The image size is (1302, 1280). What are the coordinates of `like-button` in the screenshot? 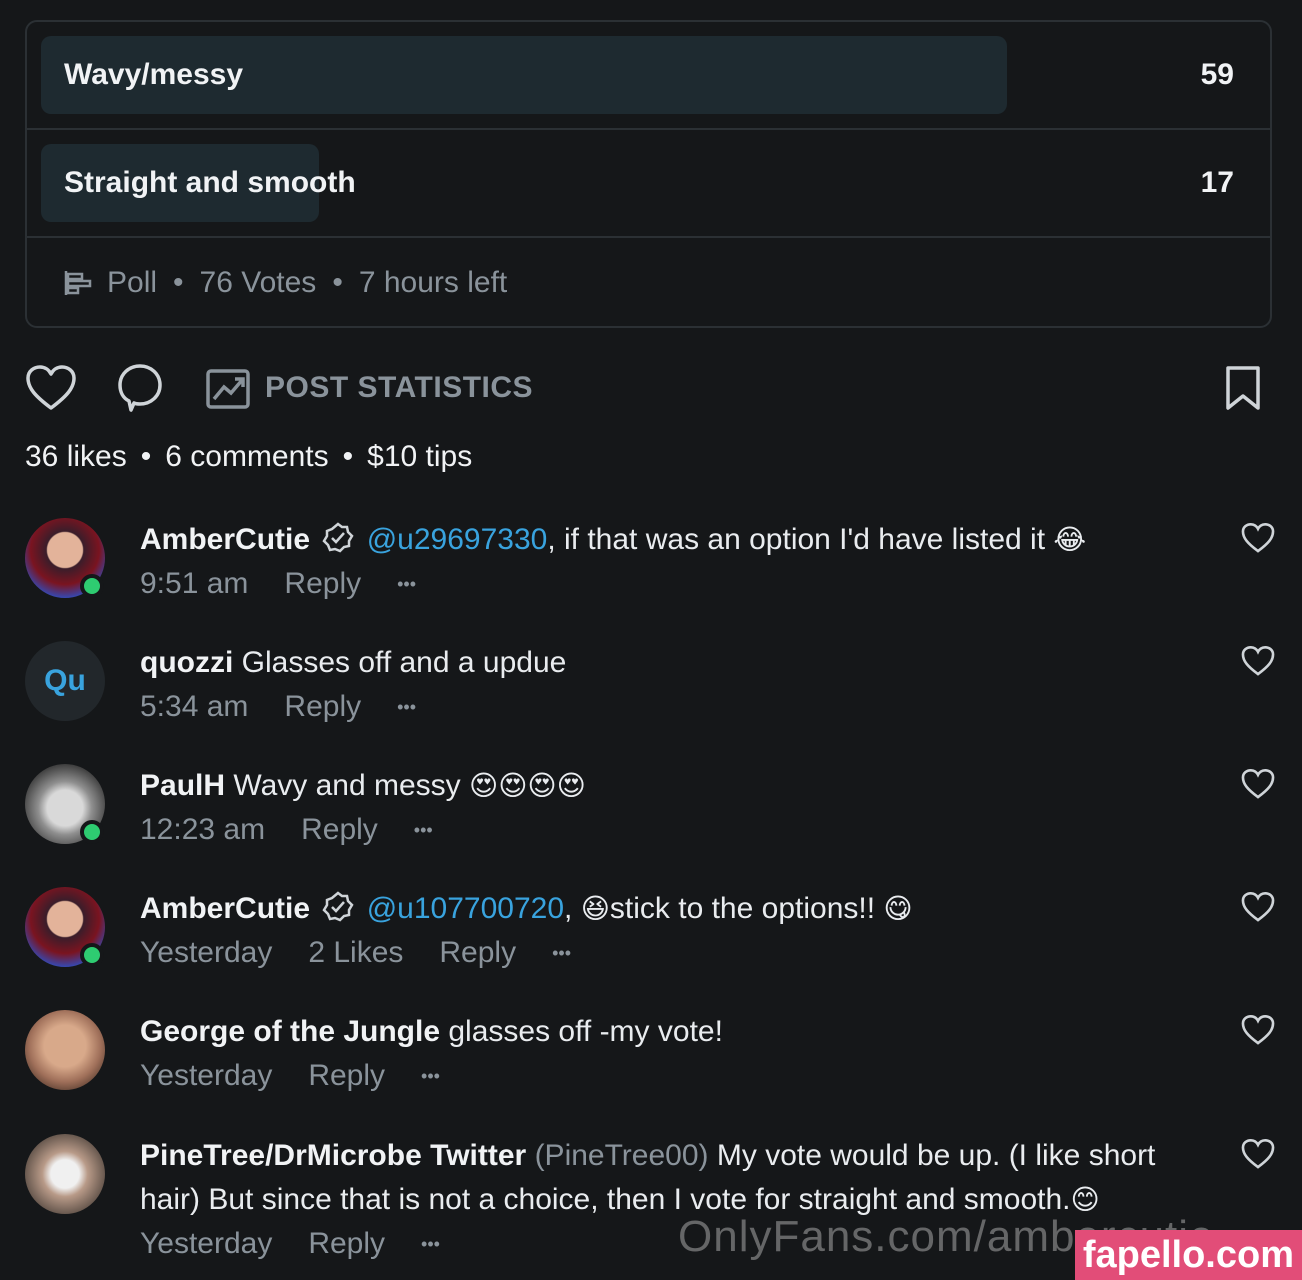 It's located at (51, 388).